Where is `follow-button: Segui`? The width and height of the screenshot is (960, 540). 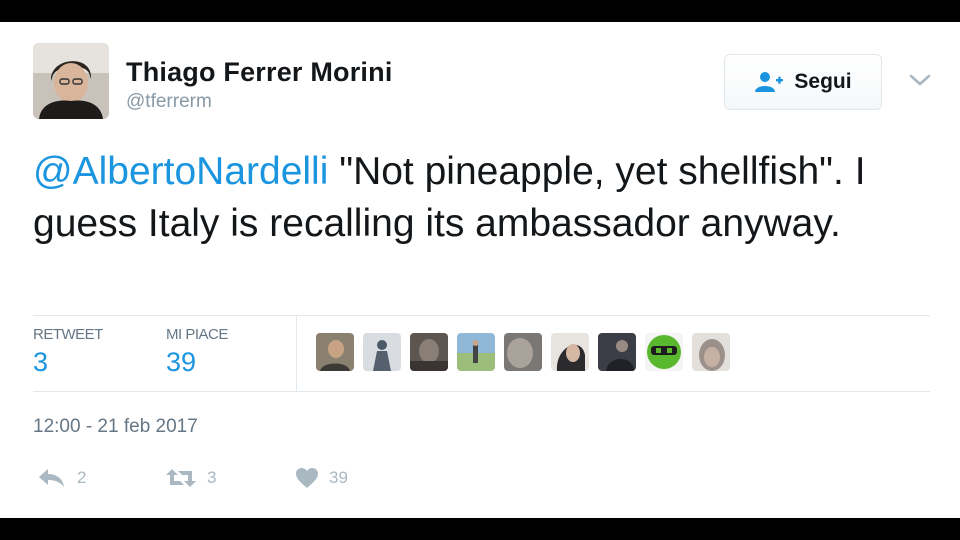
follow-button: Segui is located at coordinates (803, 82).